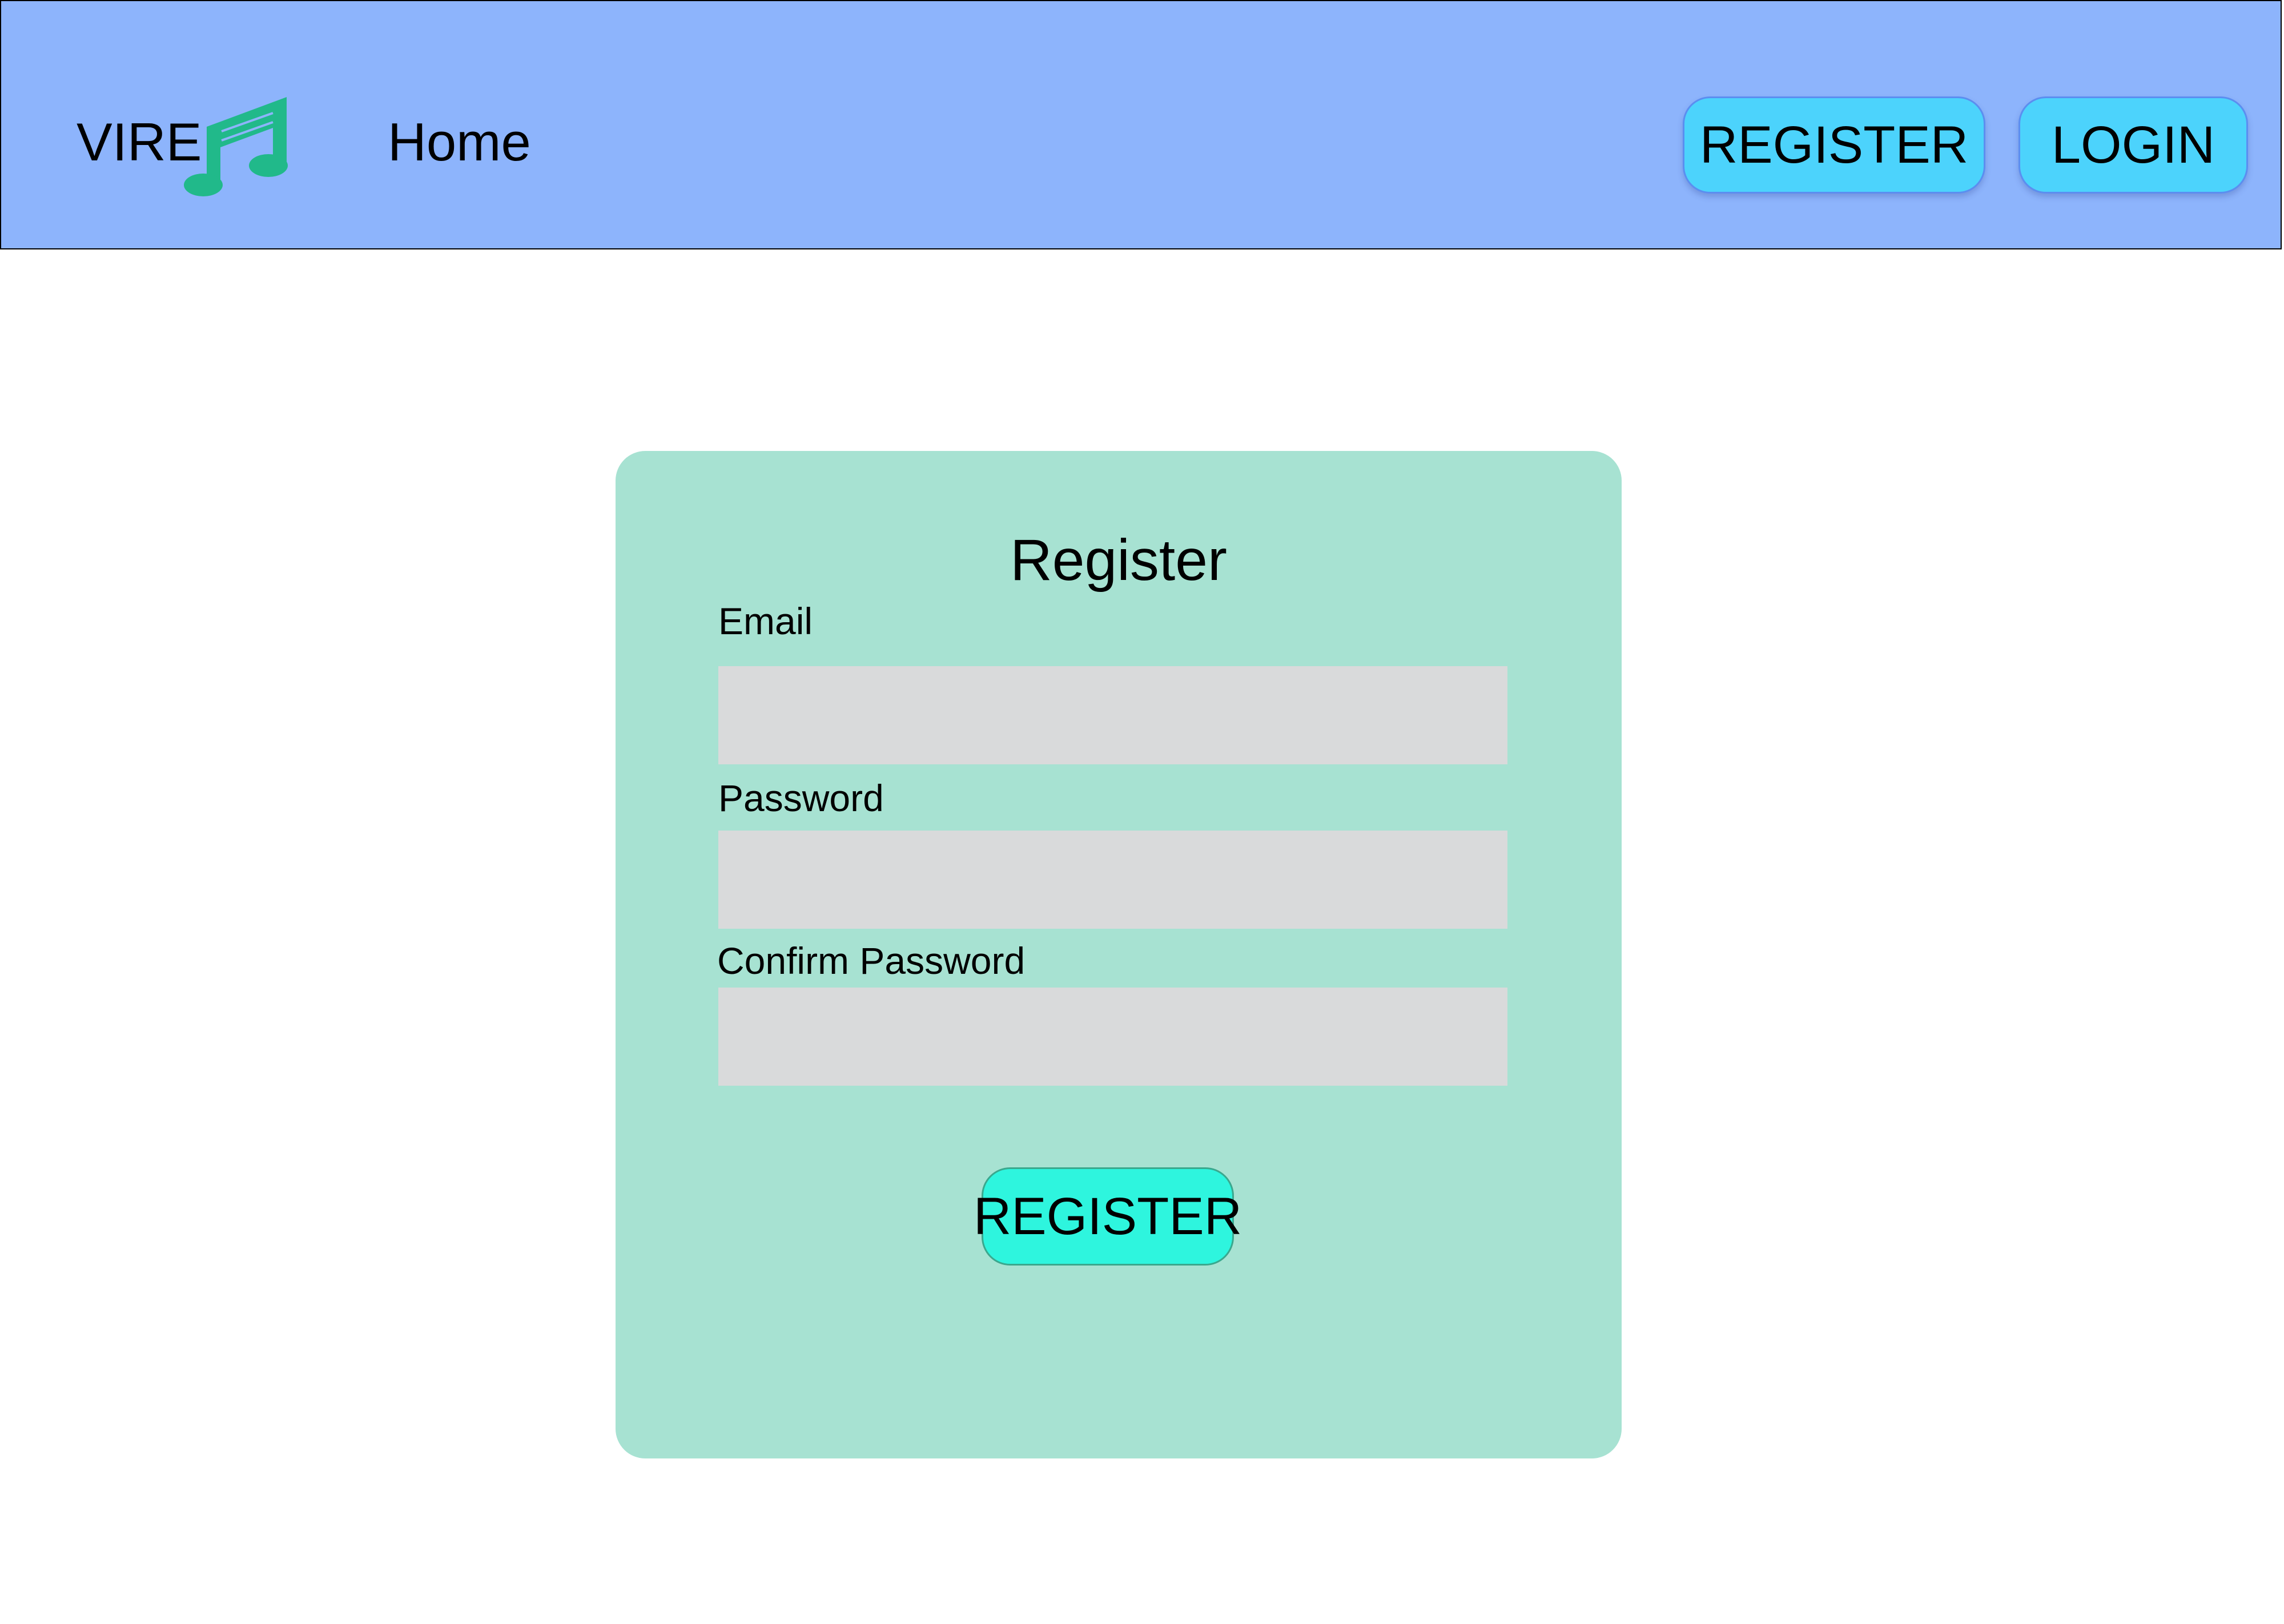 This screenshot has height=1624, width=2284. Describe the element at coordinates (871, 961) in the screenshot. I see `confirm-password-label: Confirm Password` at that location.